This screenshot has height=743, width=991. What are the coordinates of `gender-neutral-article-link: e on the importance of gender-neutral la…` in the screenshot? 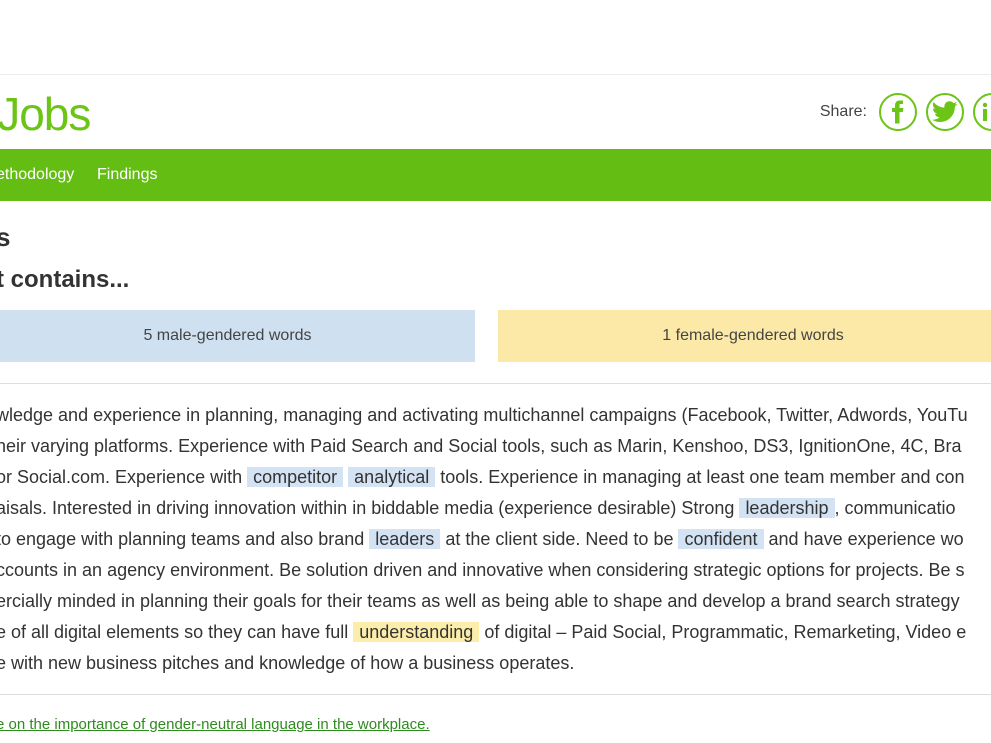 It's located at (215, 724).